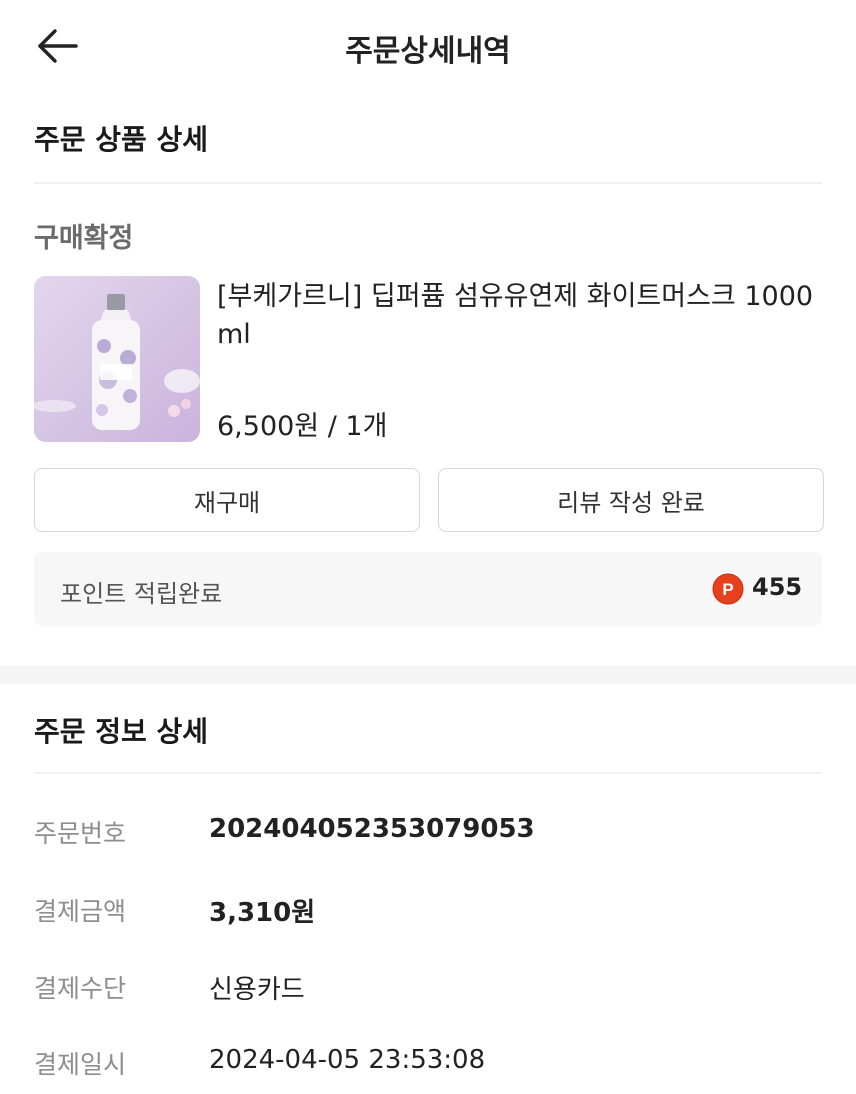  Describe the element at coordinates (80, 911) in the screenshot. I see `payment-amount-label: 결제금액` at that location.